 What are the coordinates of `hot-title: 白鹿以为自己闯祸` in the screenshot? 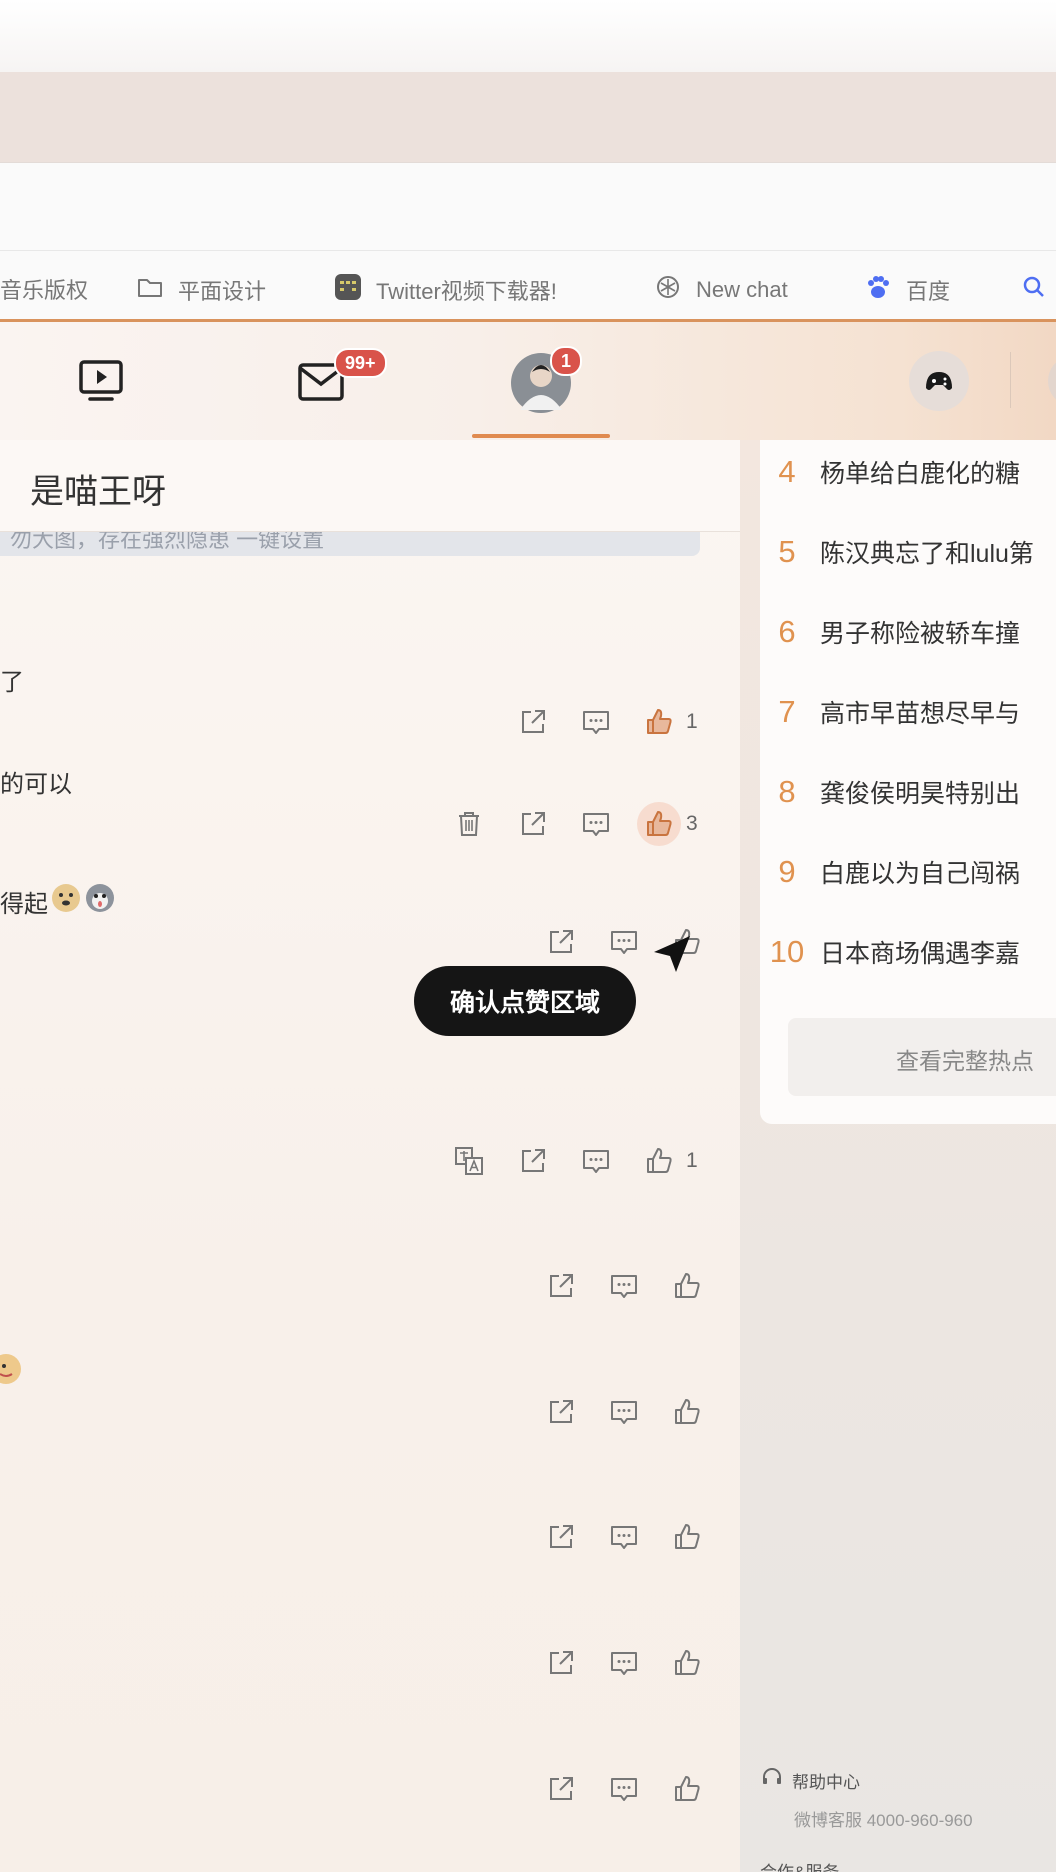 It's located at (920, 874).